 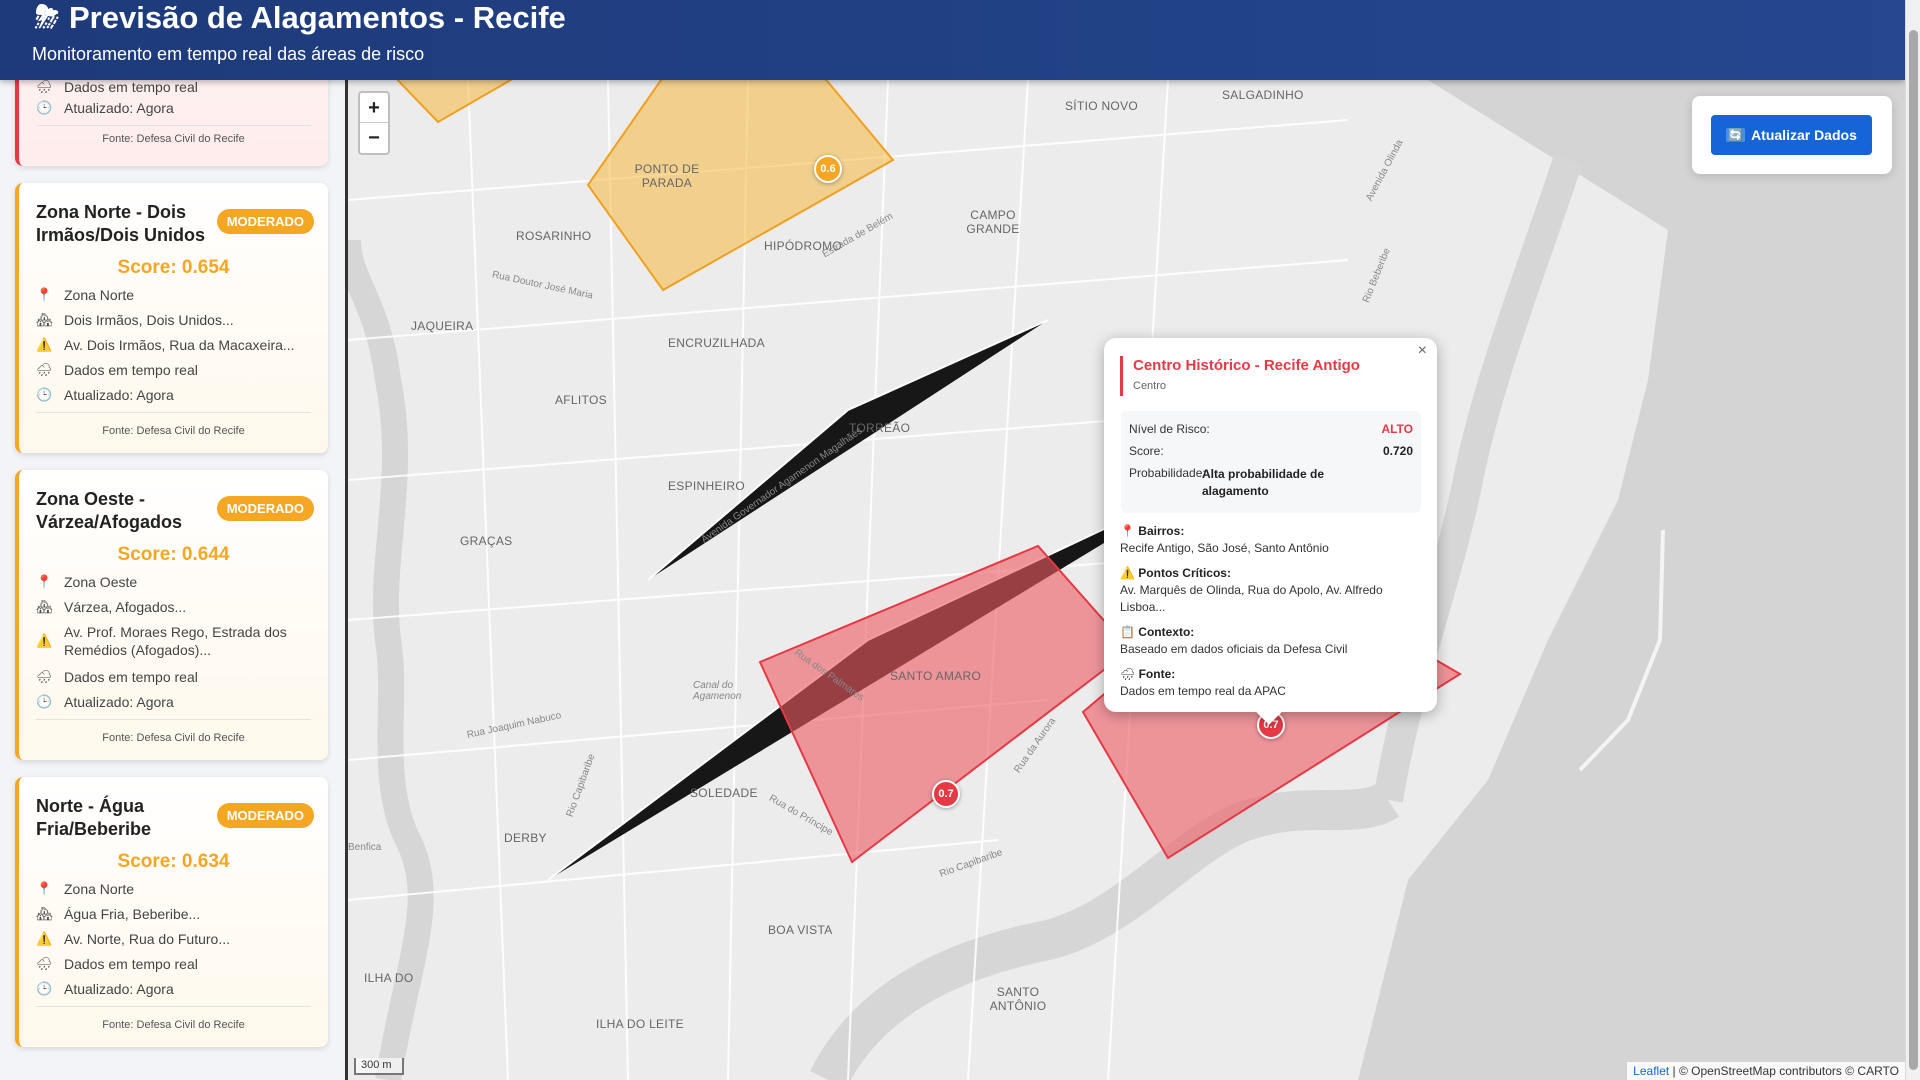 What do you see at coordinates (525, 838) in the screenshot?
I see `place-label: DERBY` at bounding box center [525, 838].